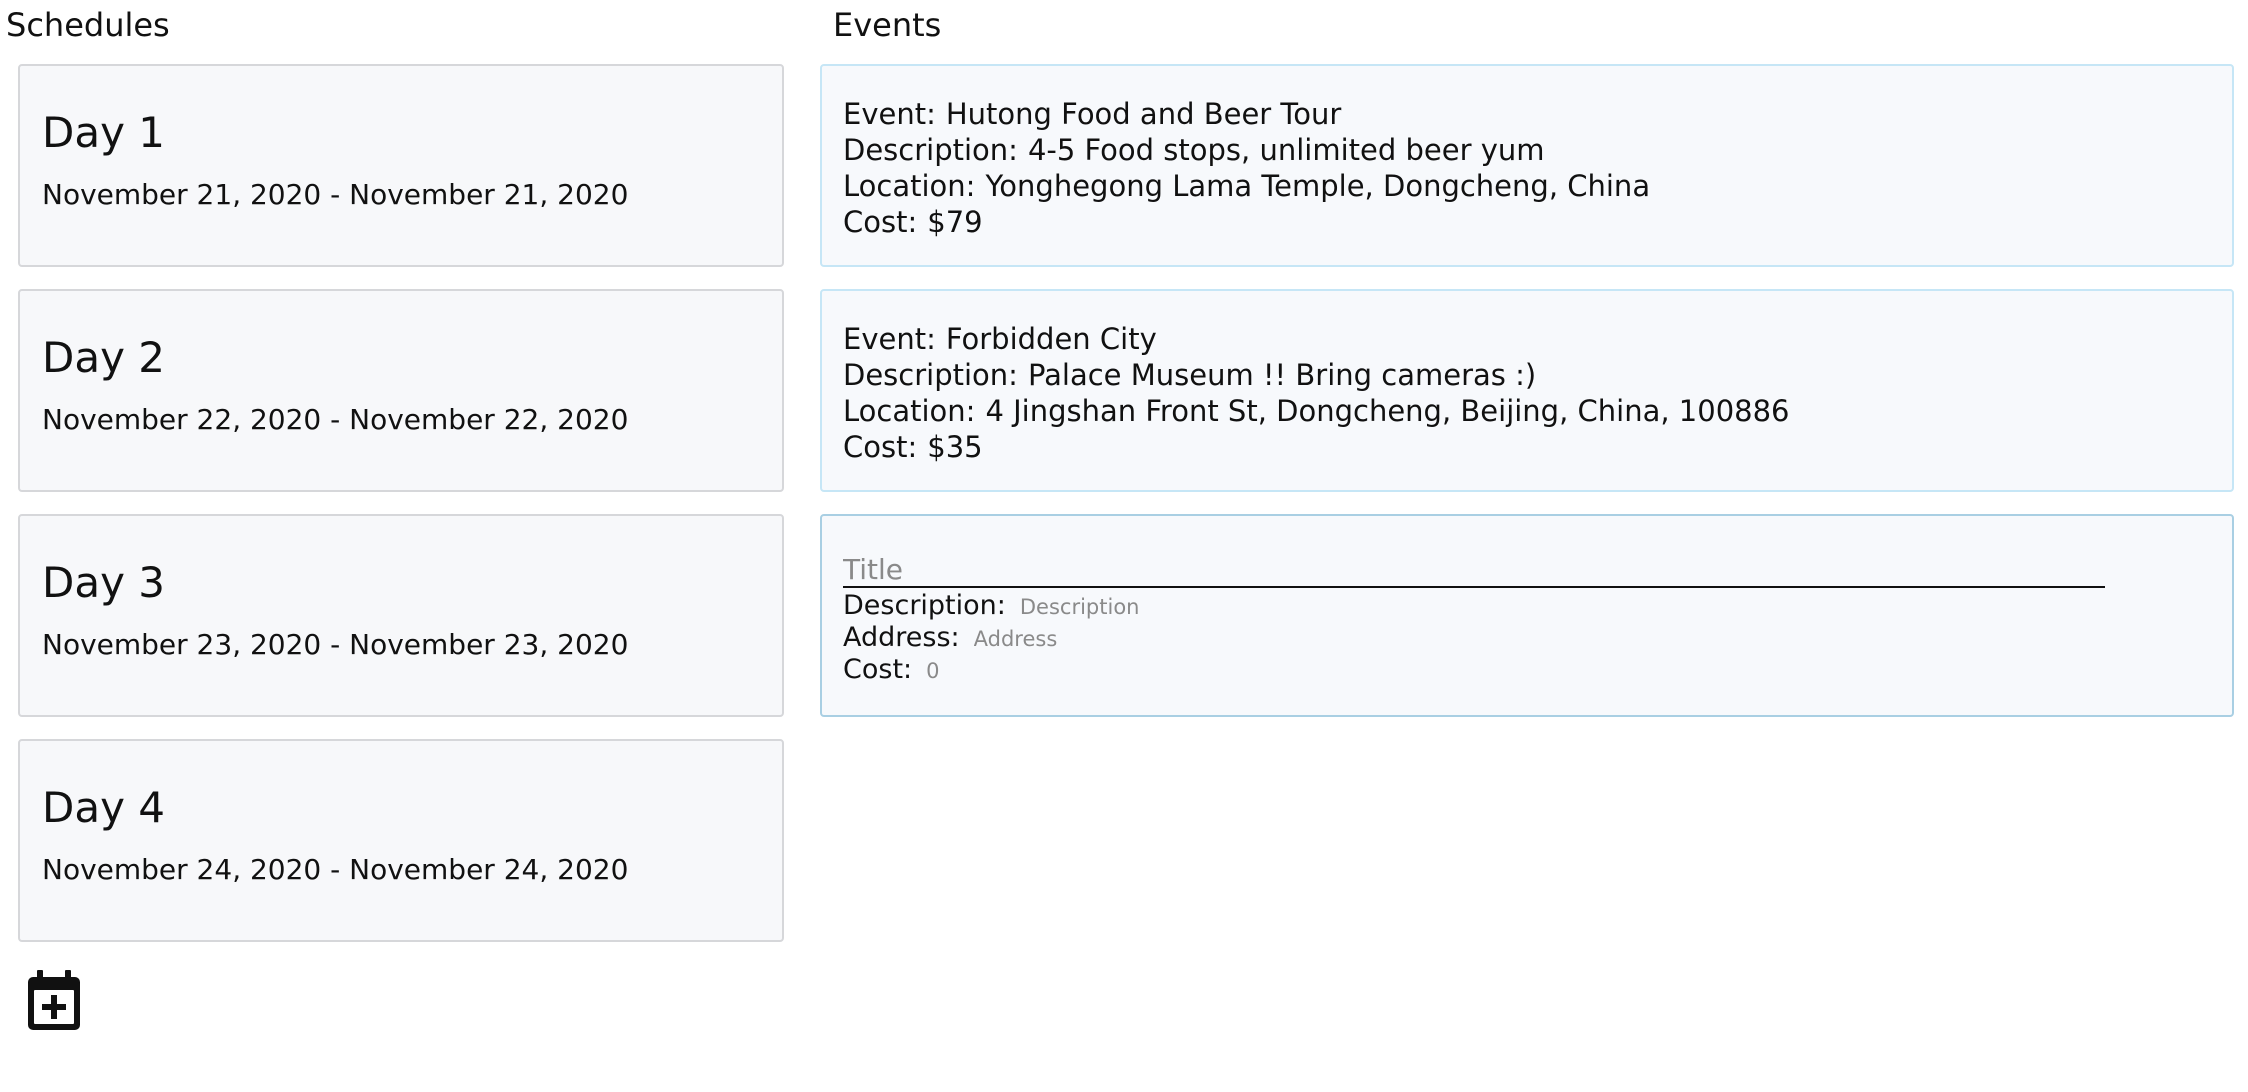 The height and width of the screenshot is (1092, 2248). I want to click on schedule-title: Day 3, so click(104, 582).